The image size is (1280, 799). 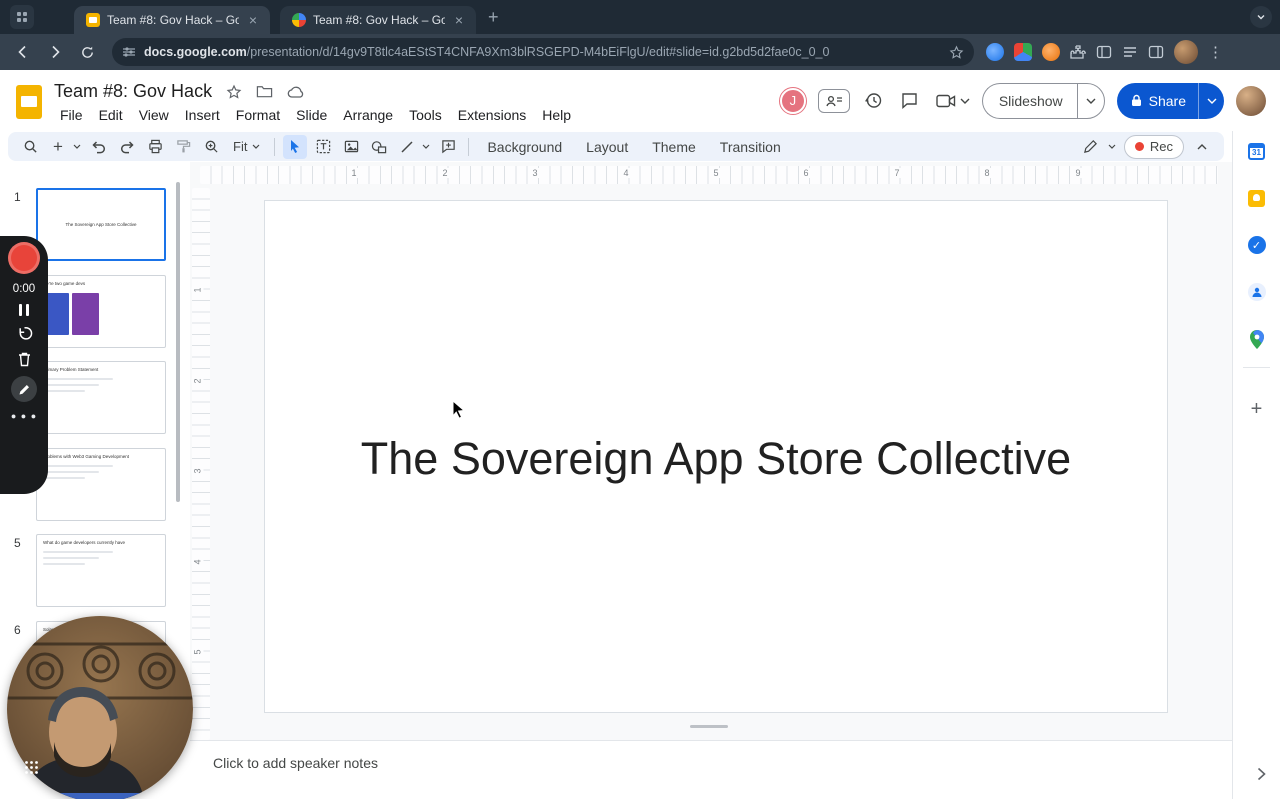 What do you see at coordinates (234, 92) in the screenshot?
I see `star-document-icon` at bounding box center [234, 92].